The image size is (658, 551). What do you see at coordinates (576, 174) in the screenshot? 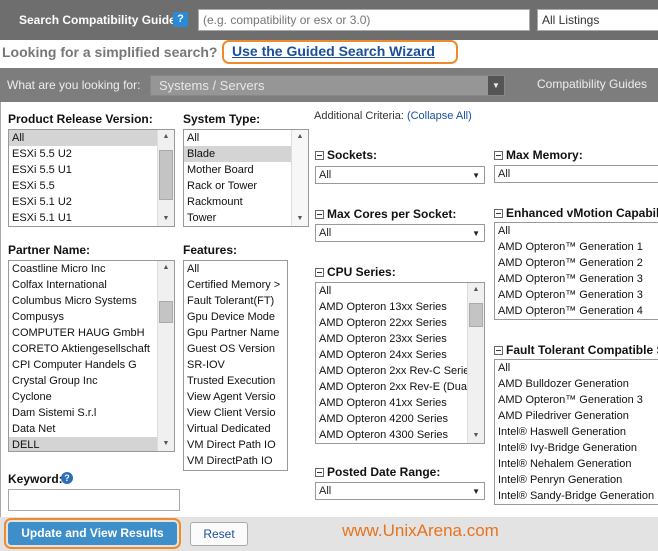
I see `max-memory-select: All` at bounding box center [576, 174].